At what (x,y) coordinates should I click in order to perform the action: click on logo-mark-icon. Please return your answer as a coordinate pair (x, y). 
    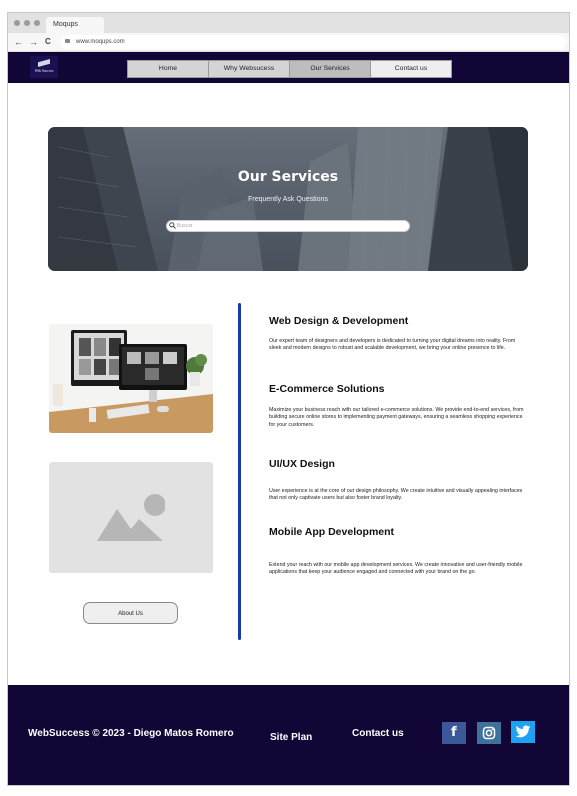
    Looking at the image, I should click on (44, 63).